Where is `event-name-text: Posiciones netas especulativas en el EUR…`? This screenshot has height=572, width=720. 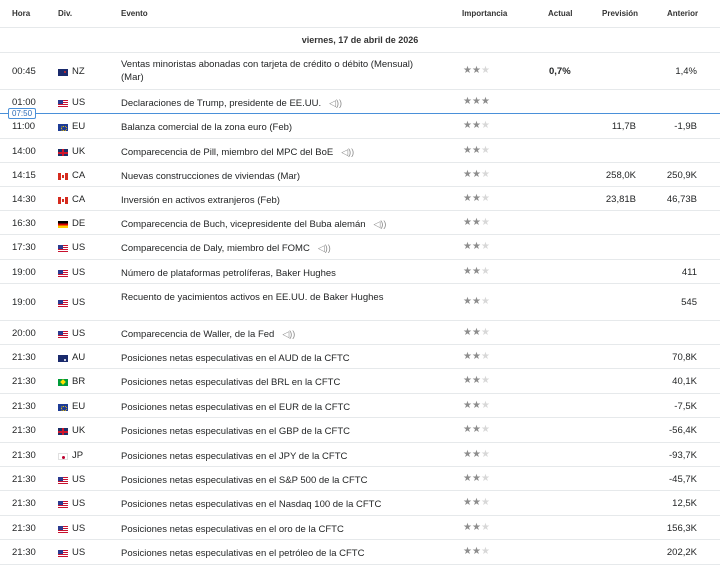 event-name-text: Posiciones netas especulativas en el EUR… is located at coordinates (235, 407).